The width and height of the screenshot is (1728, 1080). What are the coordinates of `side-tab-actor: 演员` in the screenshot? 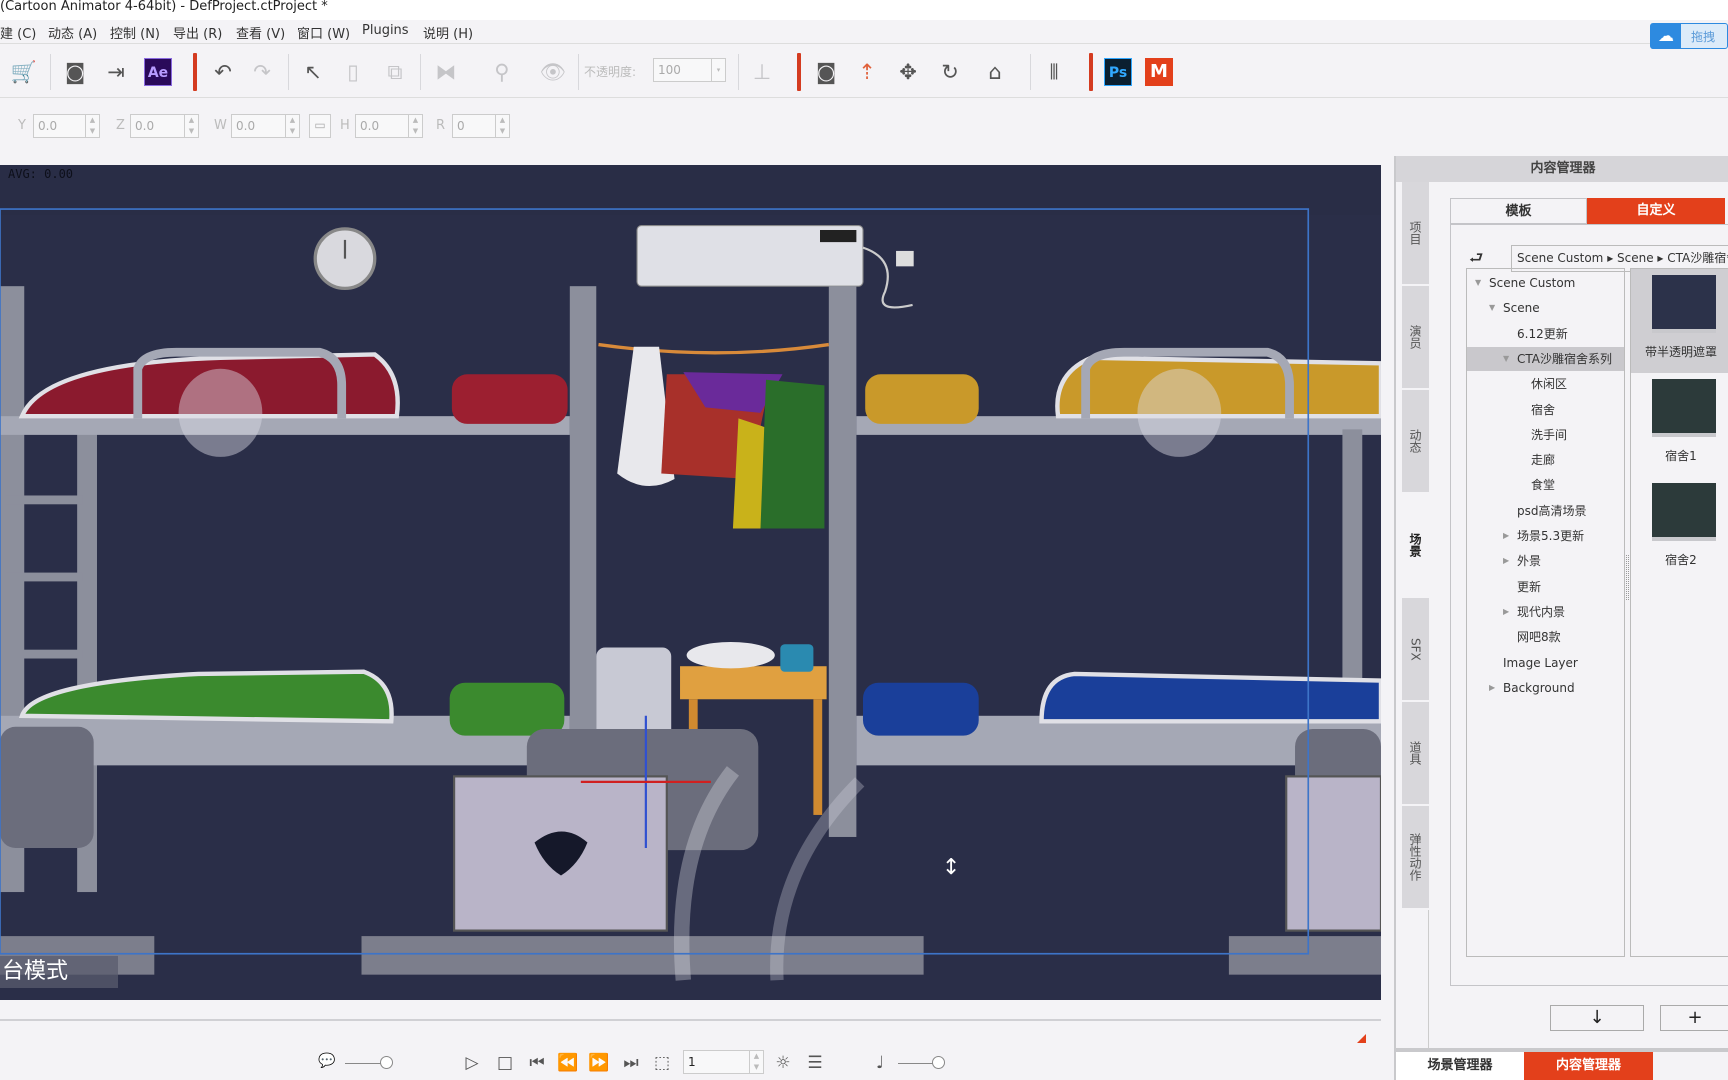 It's located at (1415, 338).